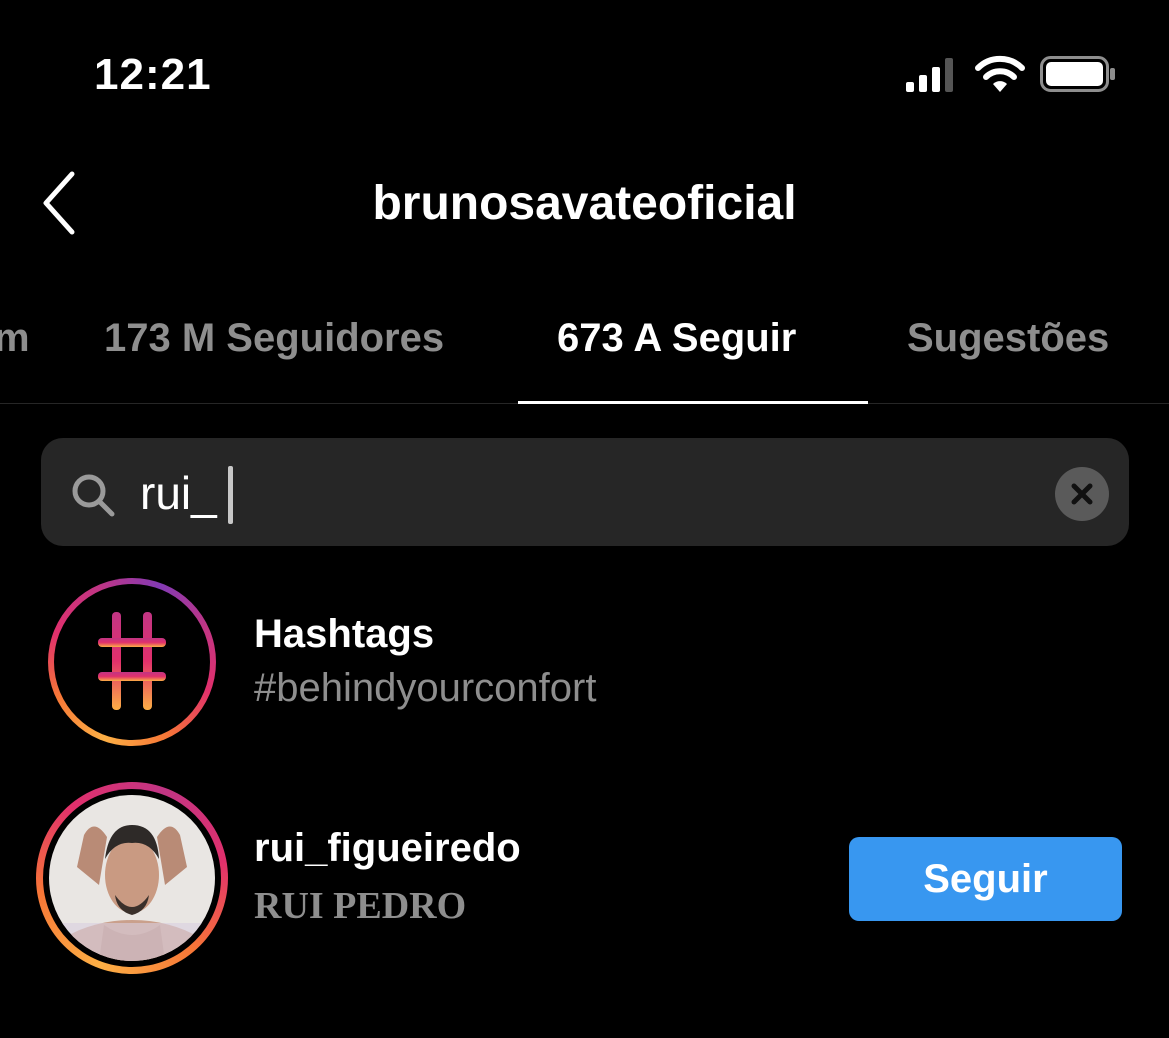 This screenshot has height=1038, width=1169. What do you see at coordinates (1082, 494) in the screenshot?
I see `clear-icon` at bounding box center [1082, 494].